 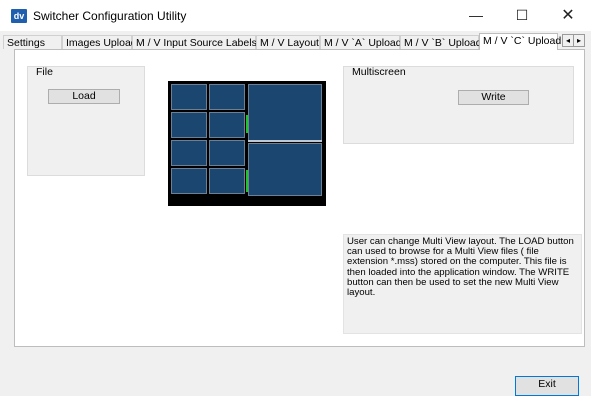 What do you see at coordinates (295, 15) in the screenshot?
I see `title-bar: dv Switcher Configuration Utility — ☐ ✕` at bounding box center [295, 15].